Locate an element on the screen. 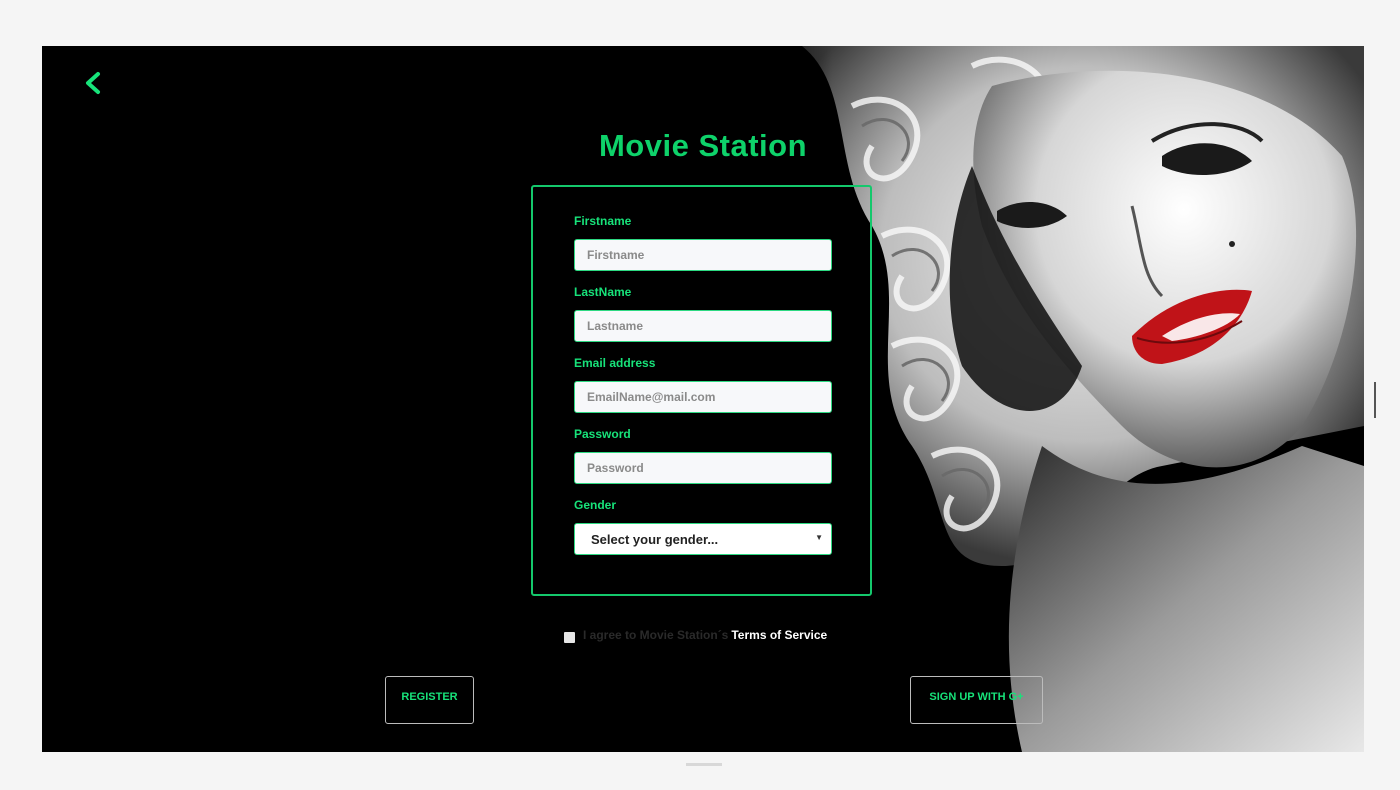 This screenshot has height=790, width=1400. app-title: Movie Station is located at coordinates (702, 145).